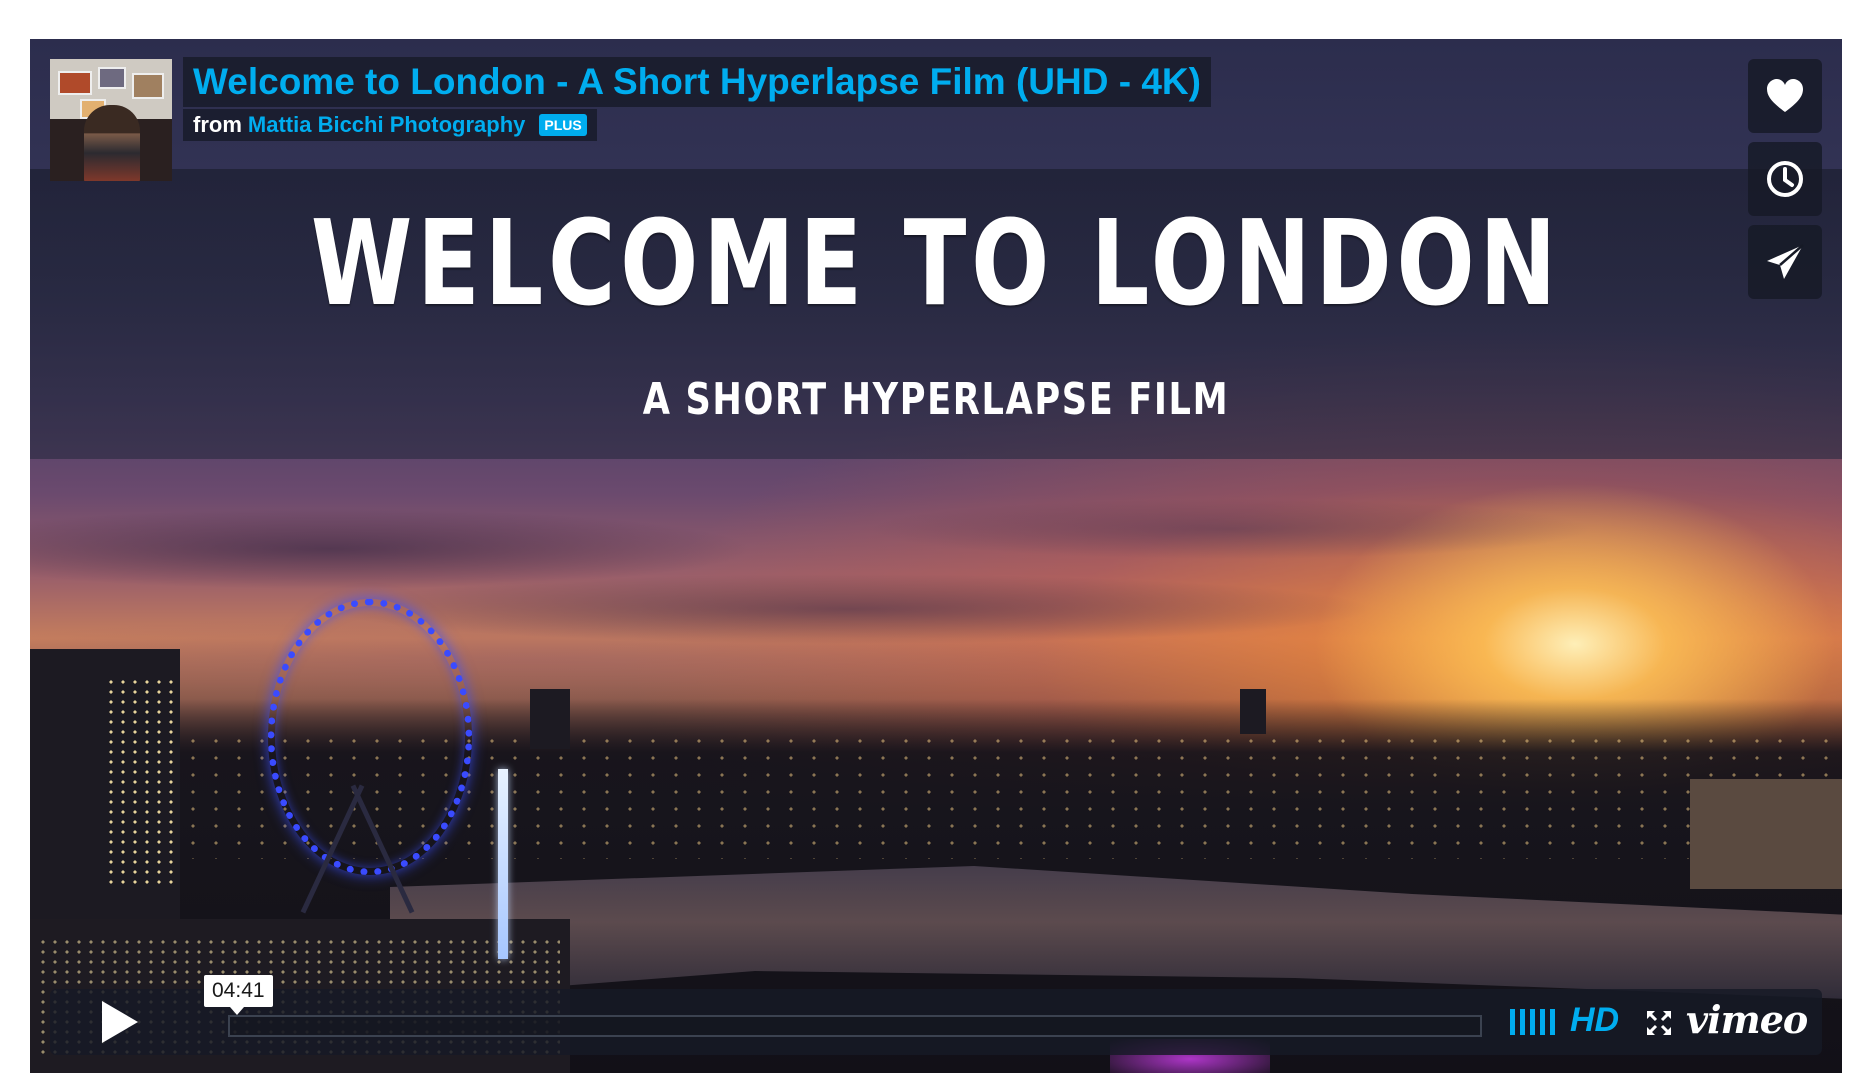 This screenshot has width=1872, height=1086. What do you see at coordinates (370, 737) in the screenshot?
I see `london-eye` at bounding box center [370, 737].